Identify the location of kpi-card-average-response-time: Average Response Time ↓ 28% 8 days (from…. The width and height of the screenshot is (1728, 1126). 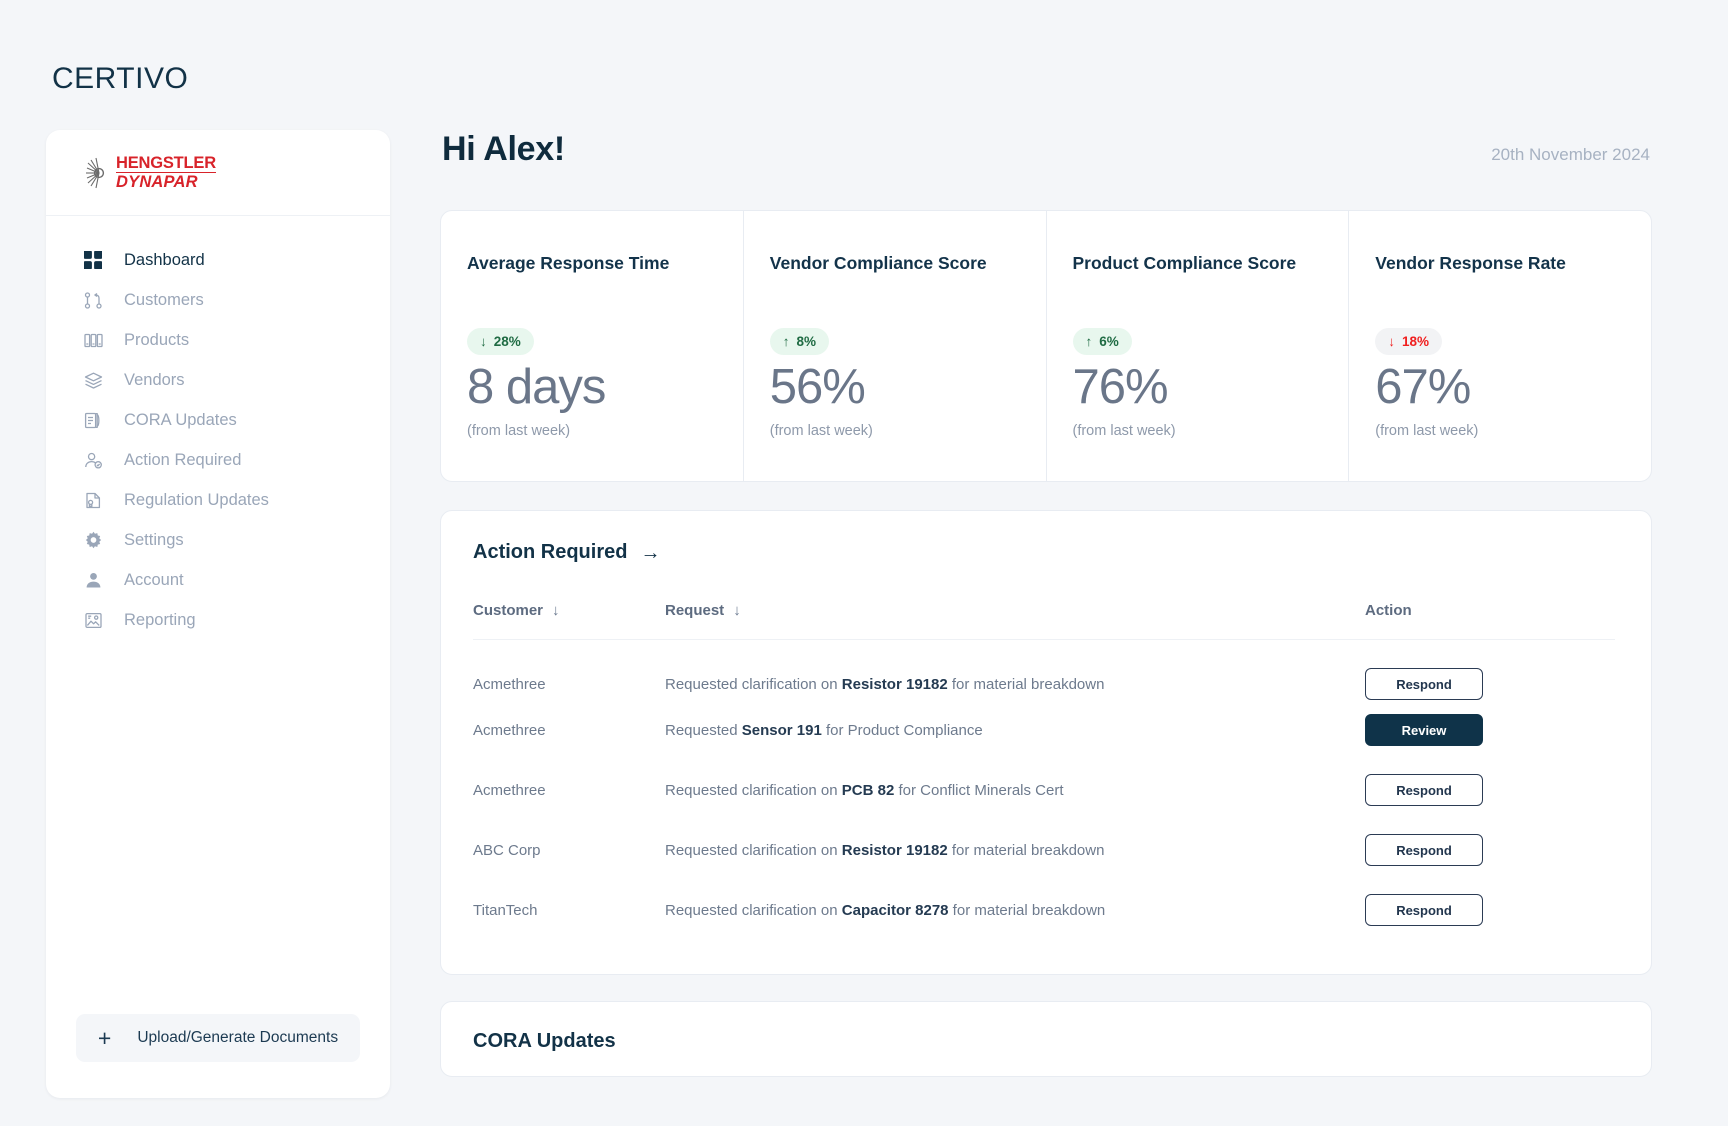
(592, 346).